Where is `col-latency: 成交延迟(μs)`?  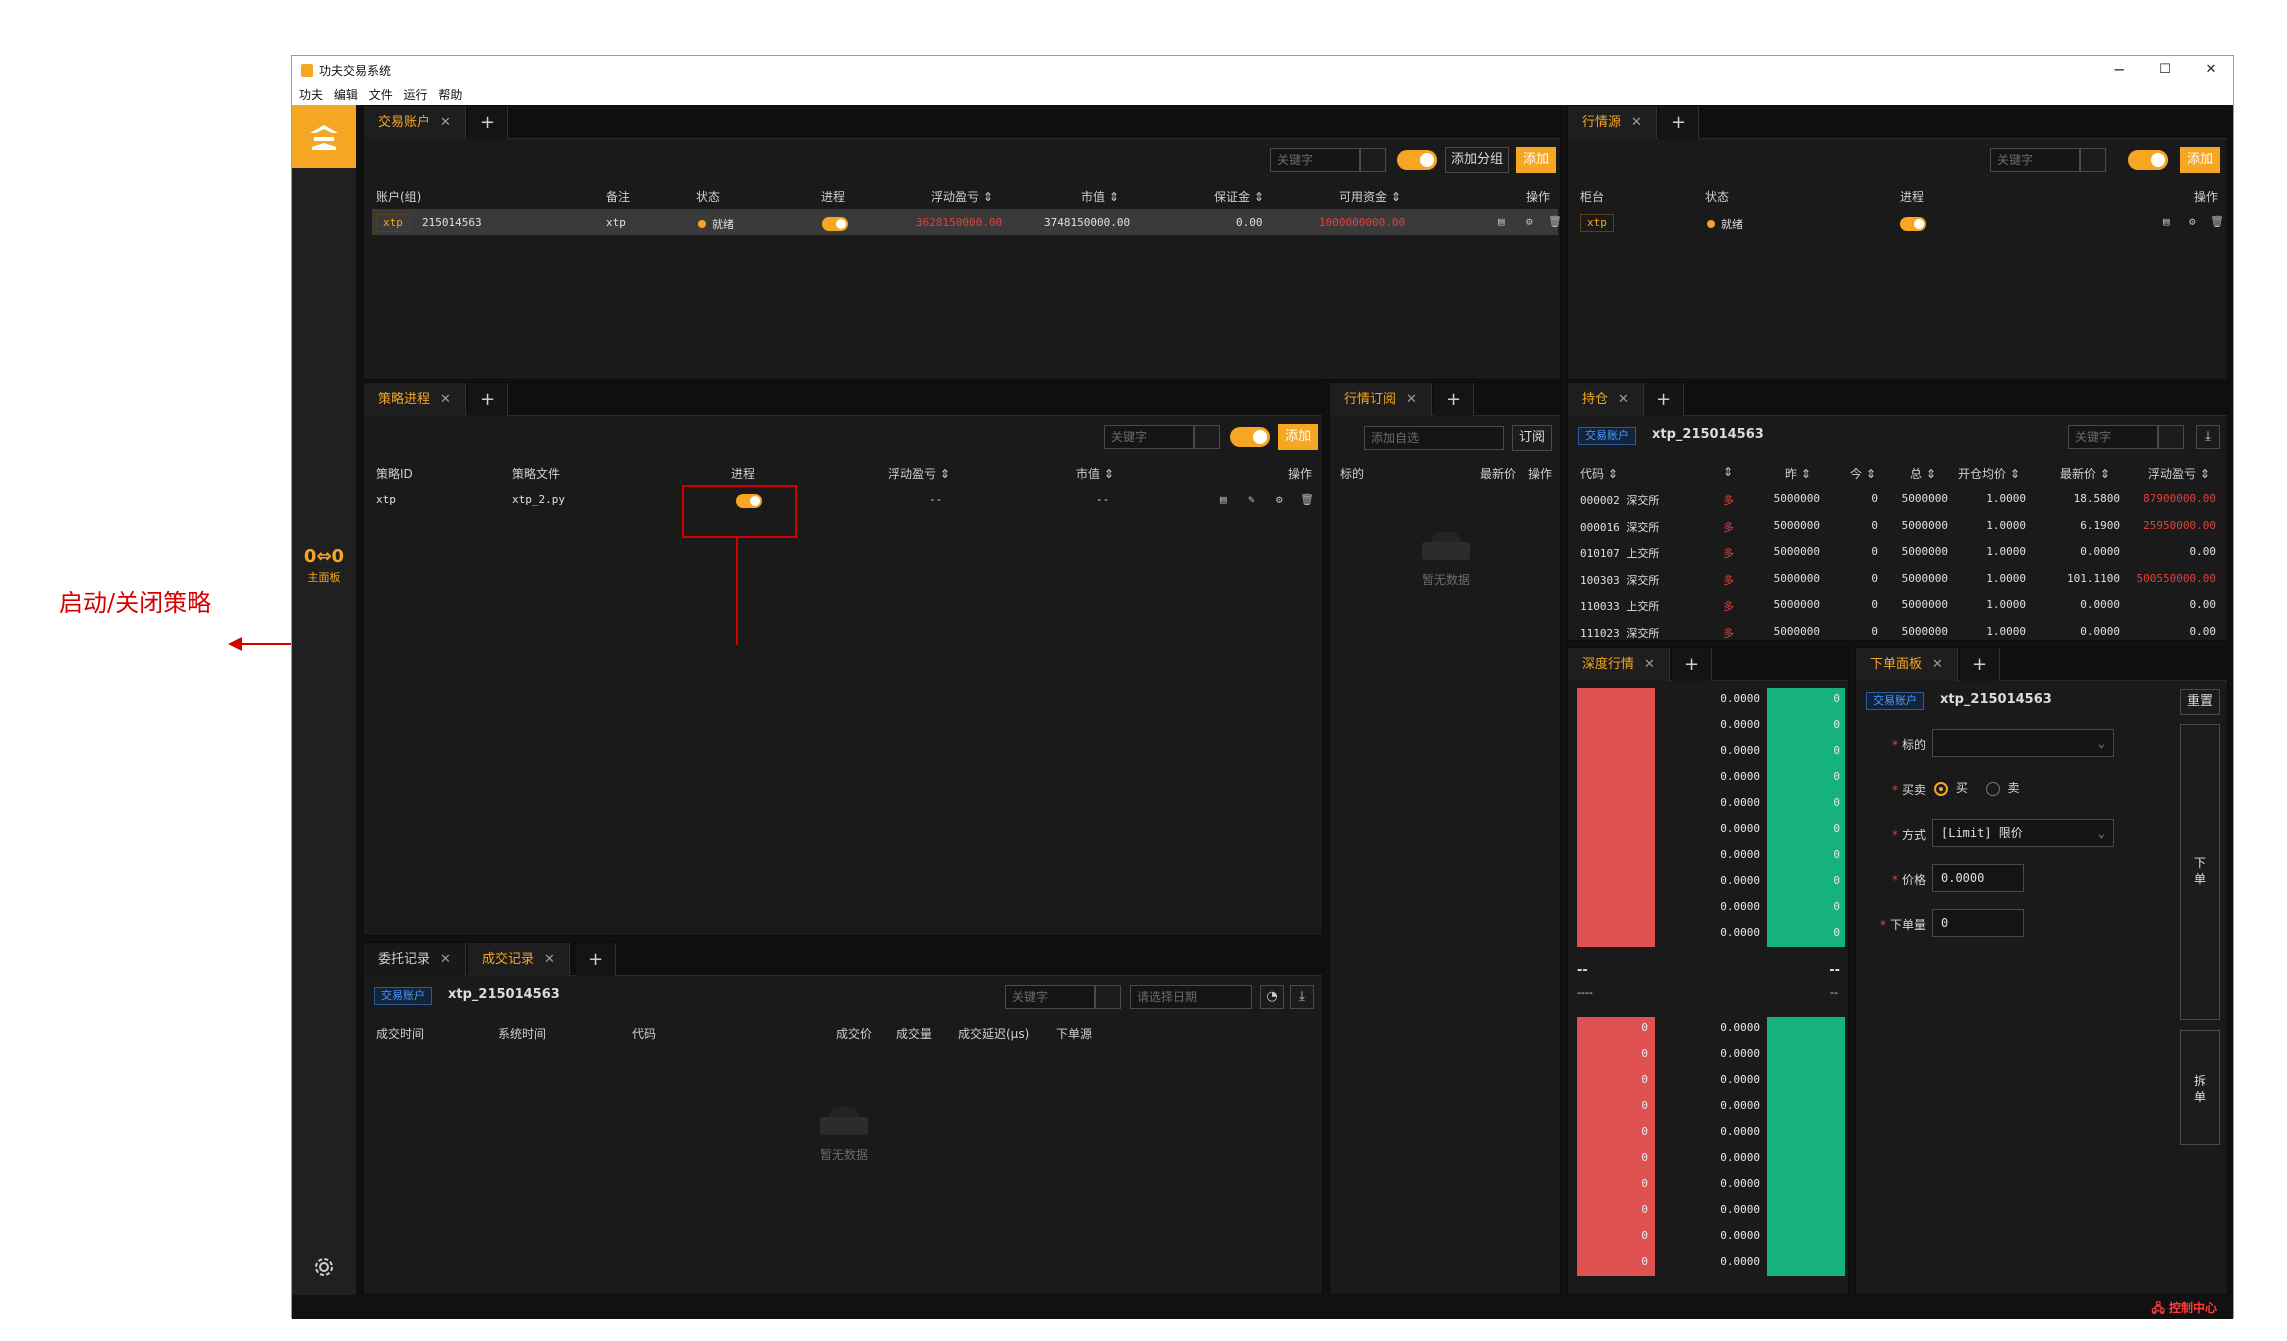 col-latency: 成交延迟(μs) is located at coordinates (993, 1033).